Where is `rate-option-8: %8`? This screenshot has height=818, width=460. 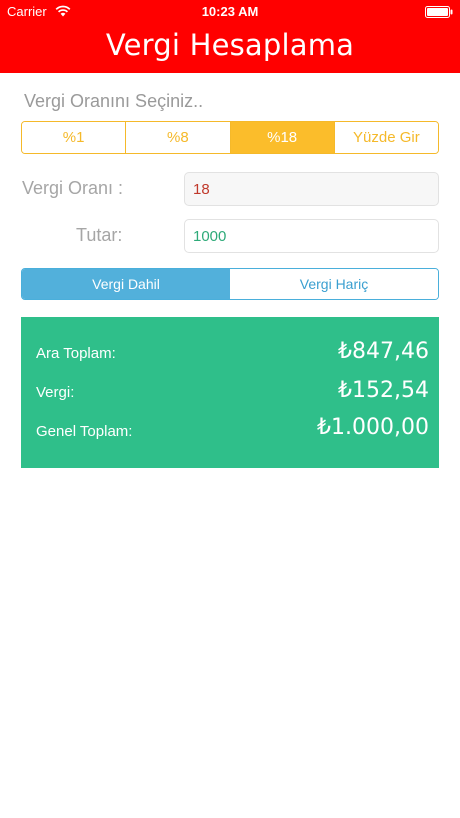 rate-option-8: %8 is located at coordinates (178, 137).